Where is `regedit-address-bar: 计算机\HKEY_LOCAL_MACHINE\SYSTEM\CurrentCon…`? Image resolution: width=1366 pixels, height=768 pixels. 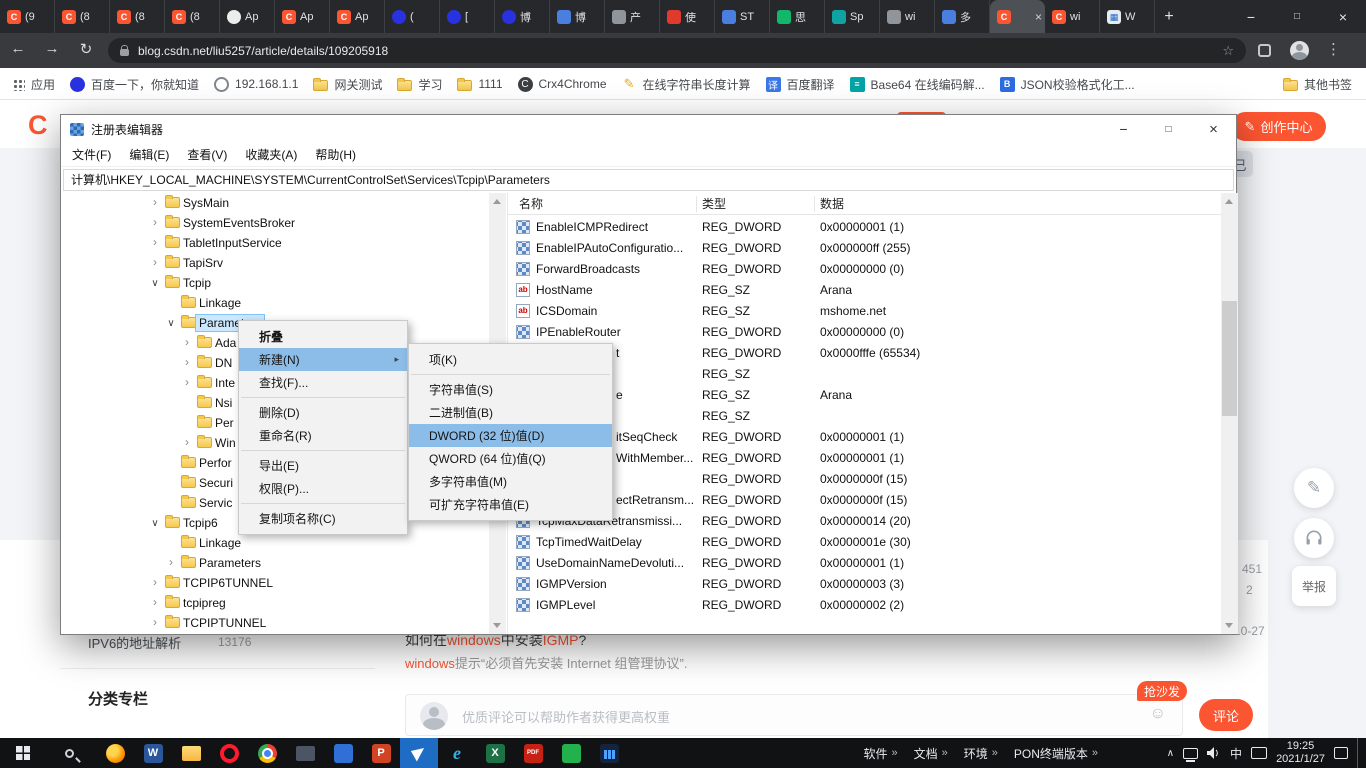 regedit-address-bar: 计算机\HKEY_LOCAL_MACHINE\SYSTEM\CurrentCon… is located at coordinates (648, 180).